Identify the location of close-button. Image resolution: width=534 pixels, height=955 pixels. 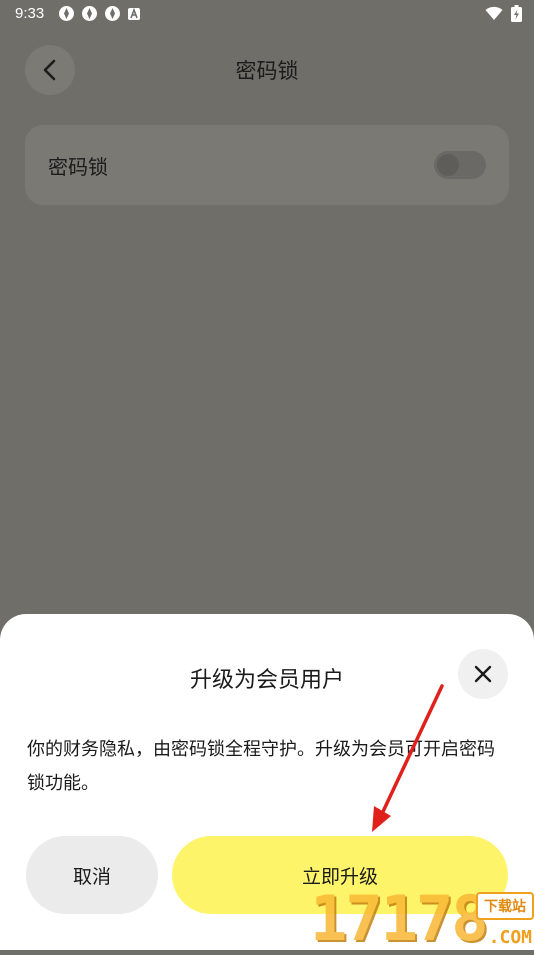
(483, 674).